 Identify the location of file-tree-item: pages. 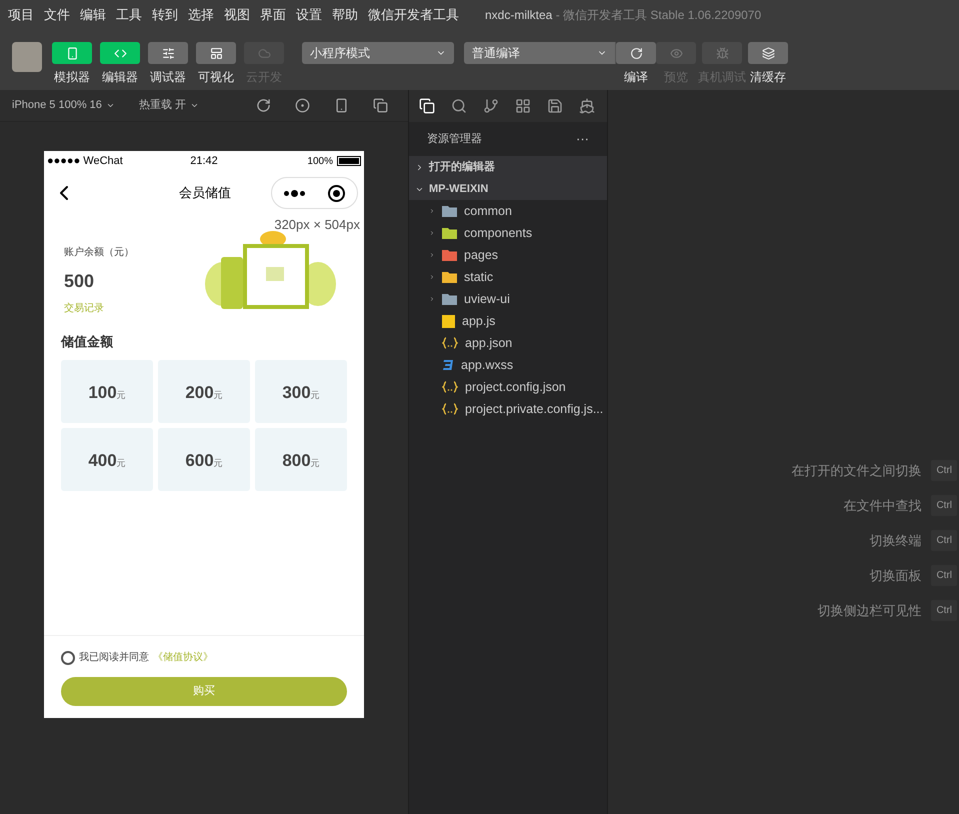
(508, 255).